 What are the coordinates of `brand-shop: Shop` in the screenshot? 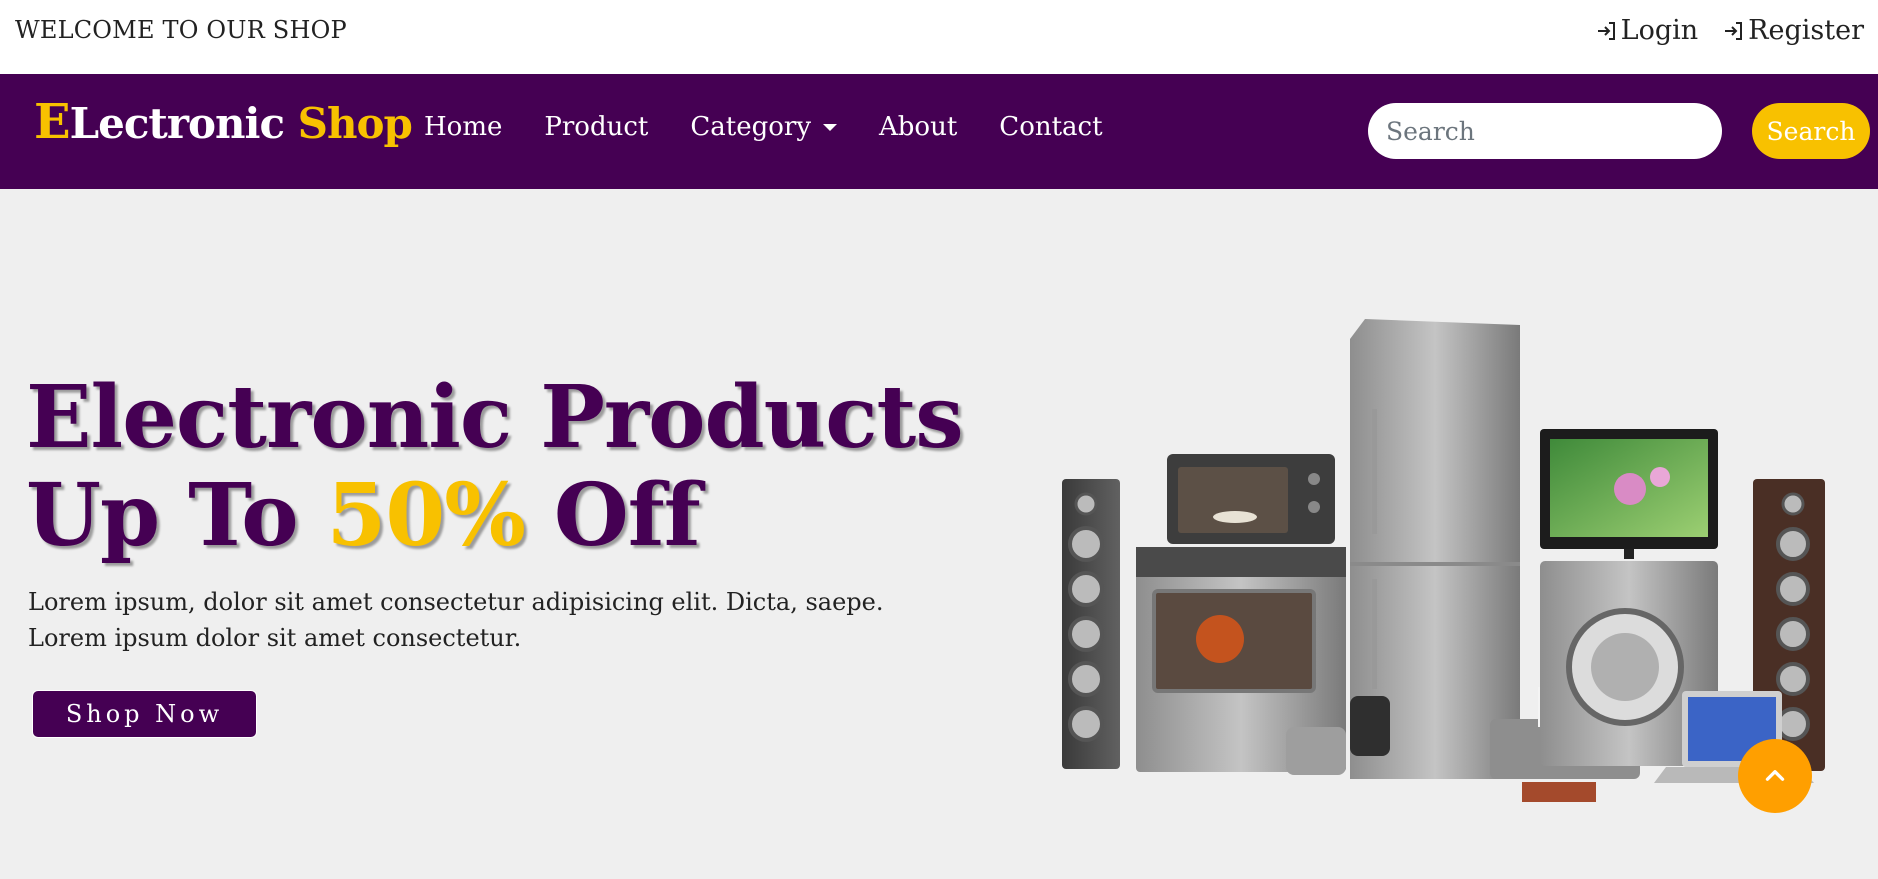 It's located at (355, 123).